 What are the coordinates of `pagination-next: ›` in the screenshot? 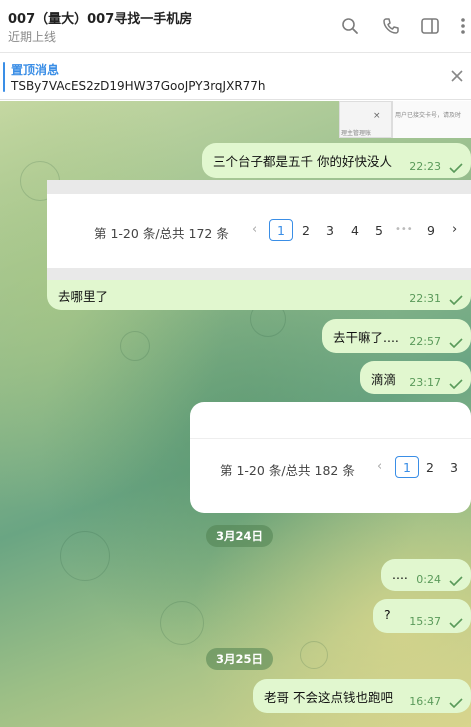 It's located at (454, 229).